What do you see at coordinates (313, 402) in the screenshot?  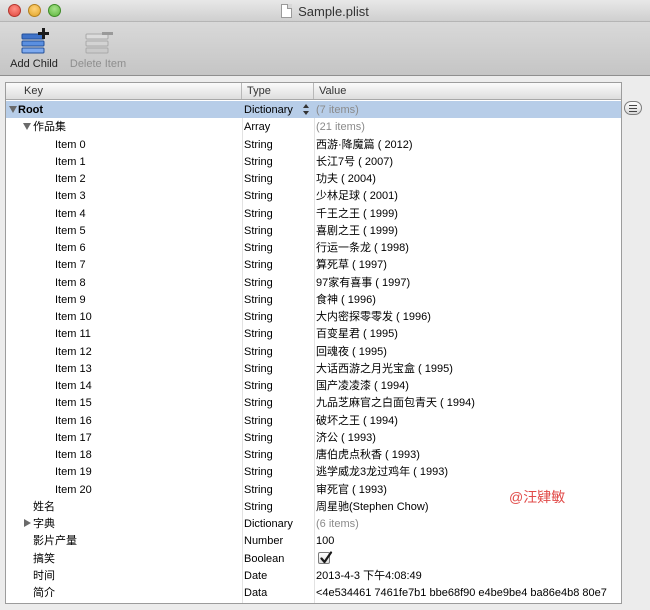 I see `table-row: Item 15 String 九品芝麻官之白面包青天 ( 1994)` at bounding box center [313, 402].